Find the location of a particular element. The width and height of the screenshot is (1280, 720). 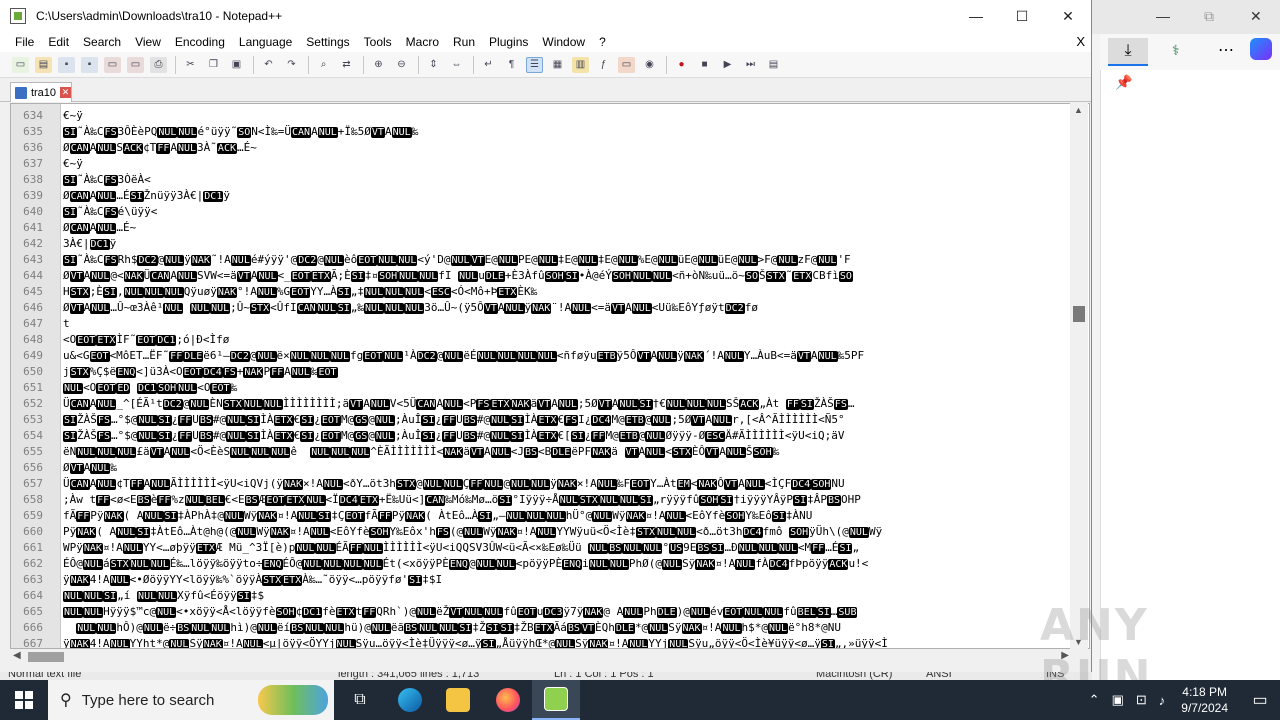

sync-vertical-icon: ⇕ is located at coordinates (433, 65).